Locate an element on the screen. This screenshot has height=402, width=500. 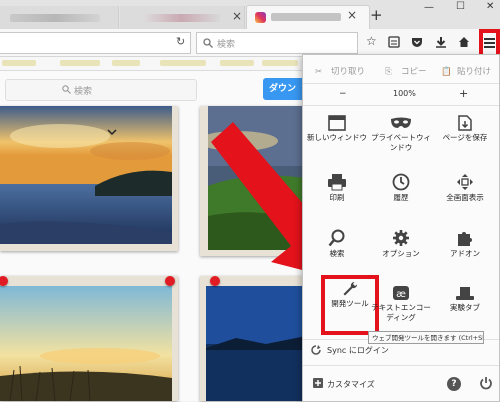
pocket-icon is located at coordinates (417, 42).